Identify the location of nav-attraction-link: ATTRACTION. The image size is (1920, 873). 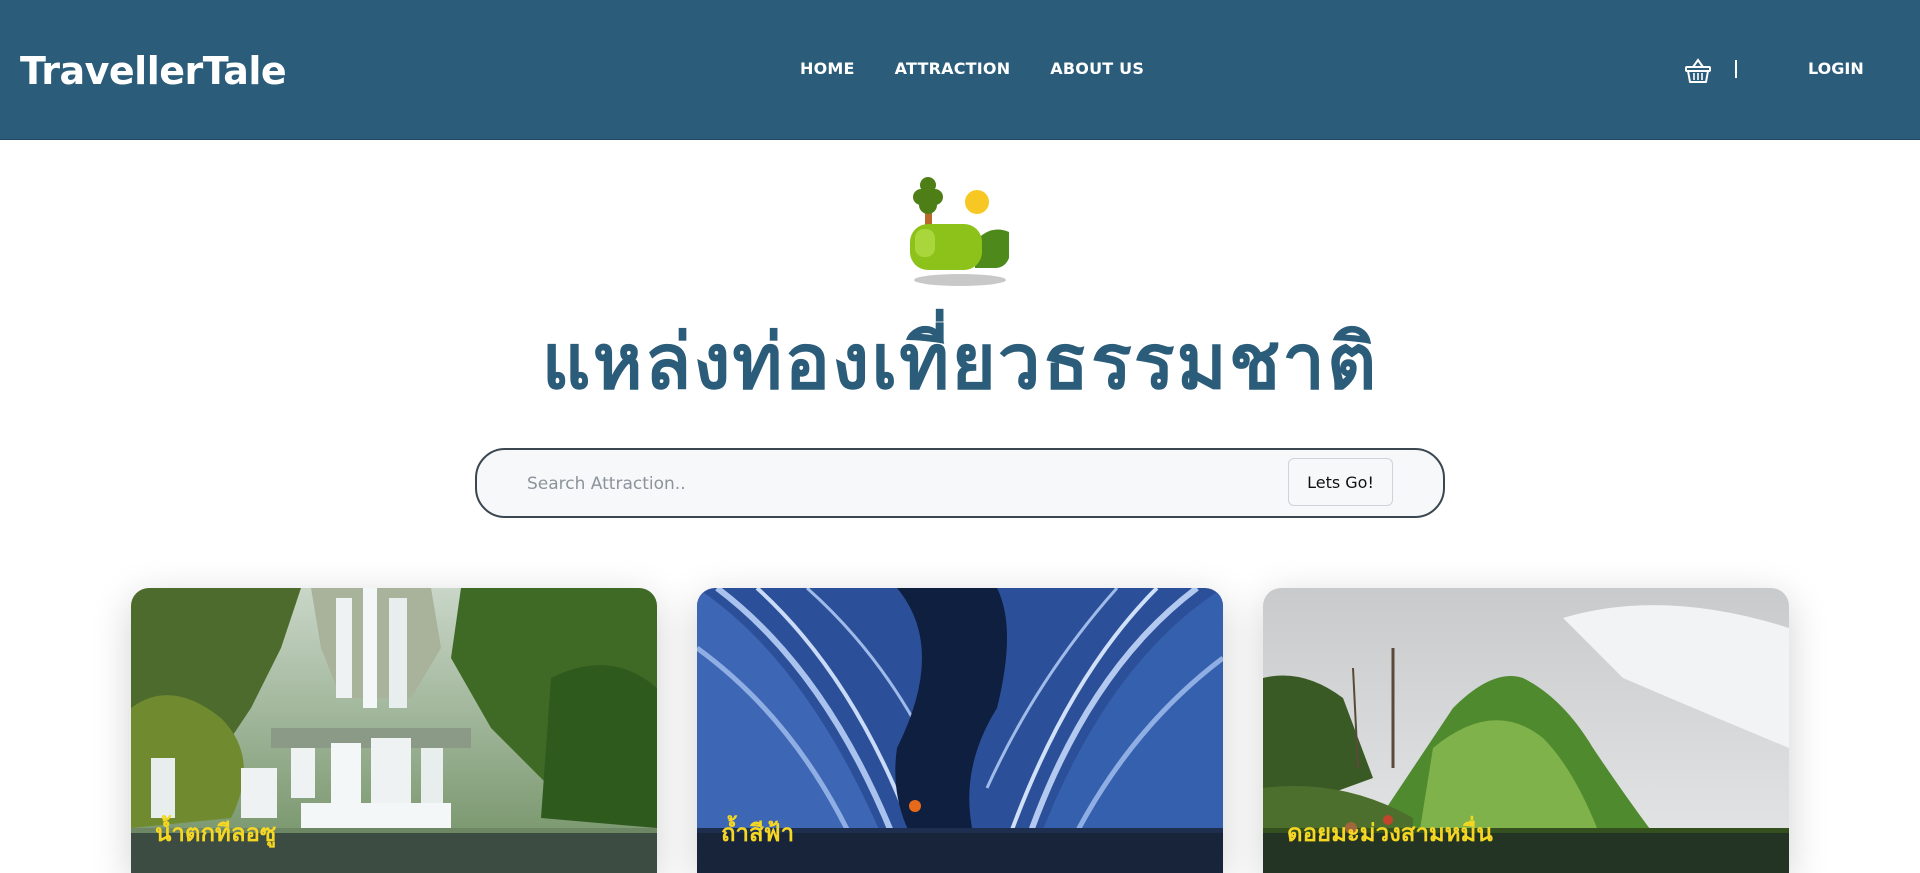
(953, 69).